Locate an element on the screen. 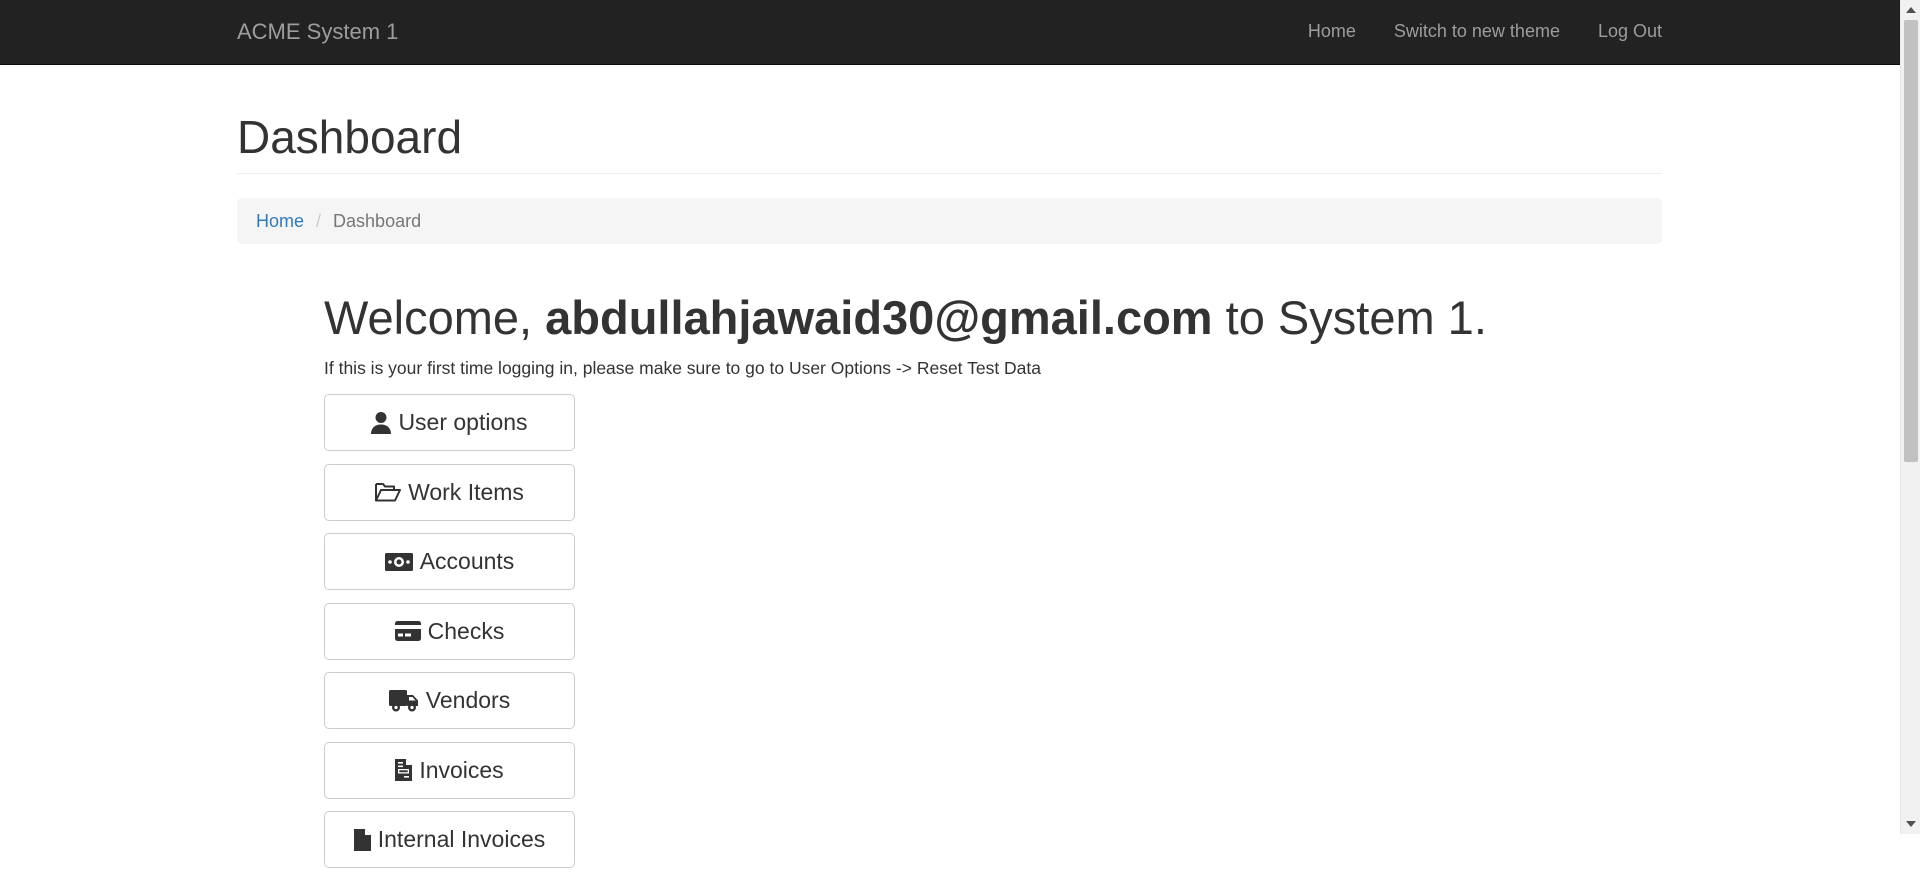 The image size is (1920, 881). internal-invoices-label: Internal Invoices is located at coordinates (461, 839).